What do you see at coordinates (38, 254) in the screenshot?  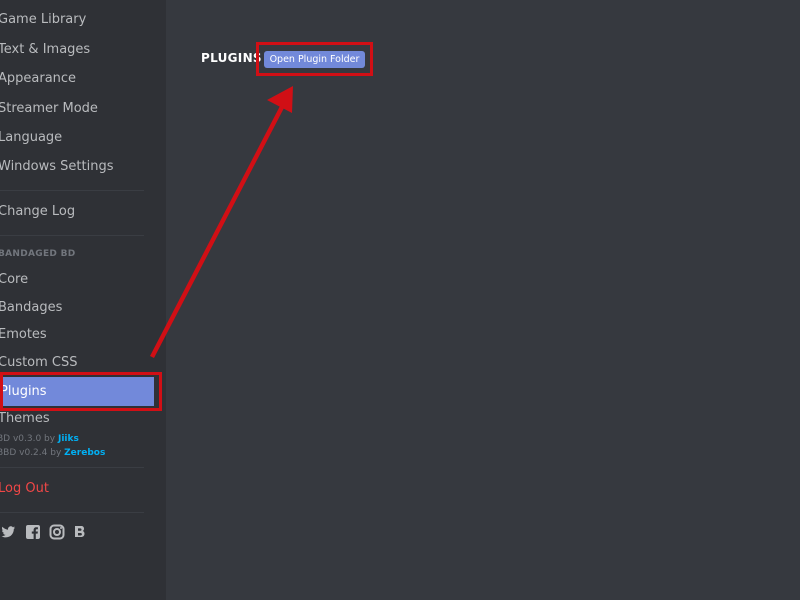 I see `section-header-bandaged-bd: BANDAGED BD` at bounding box center [38, 254].